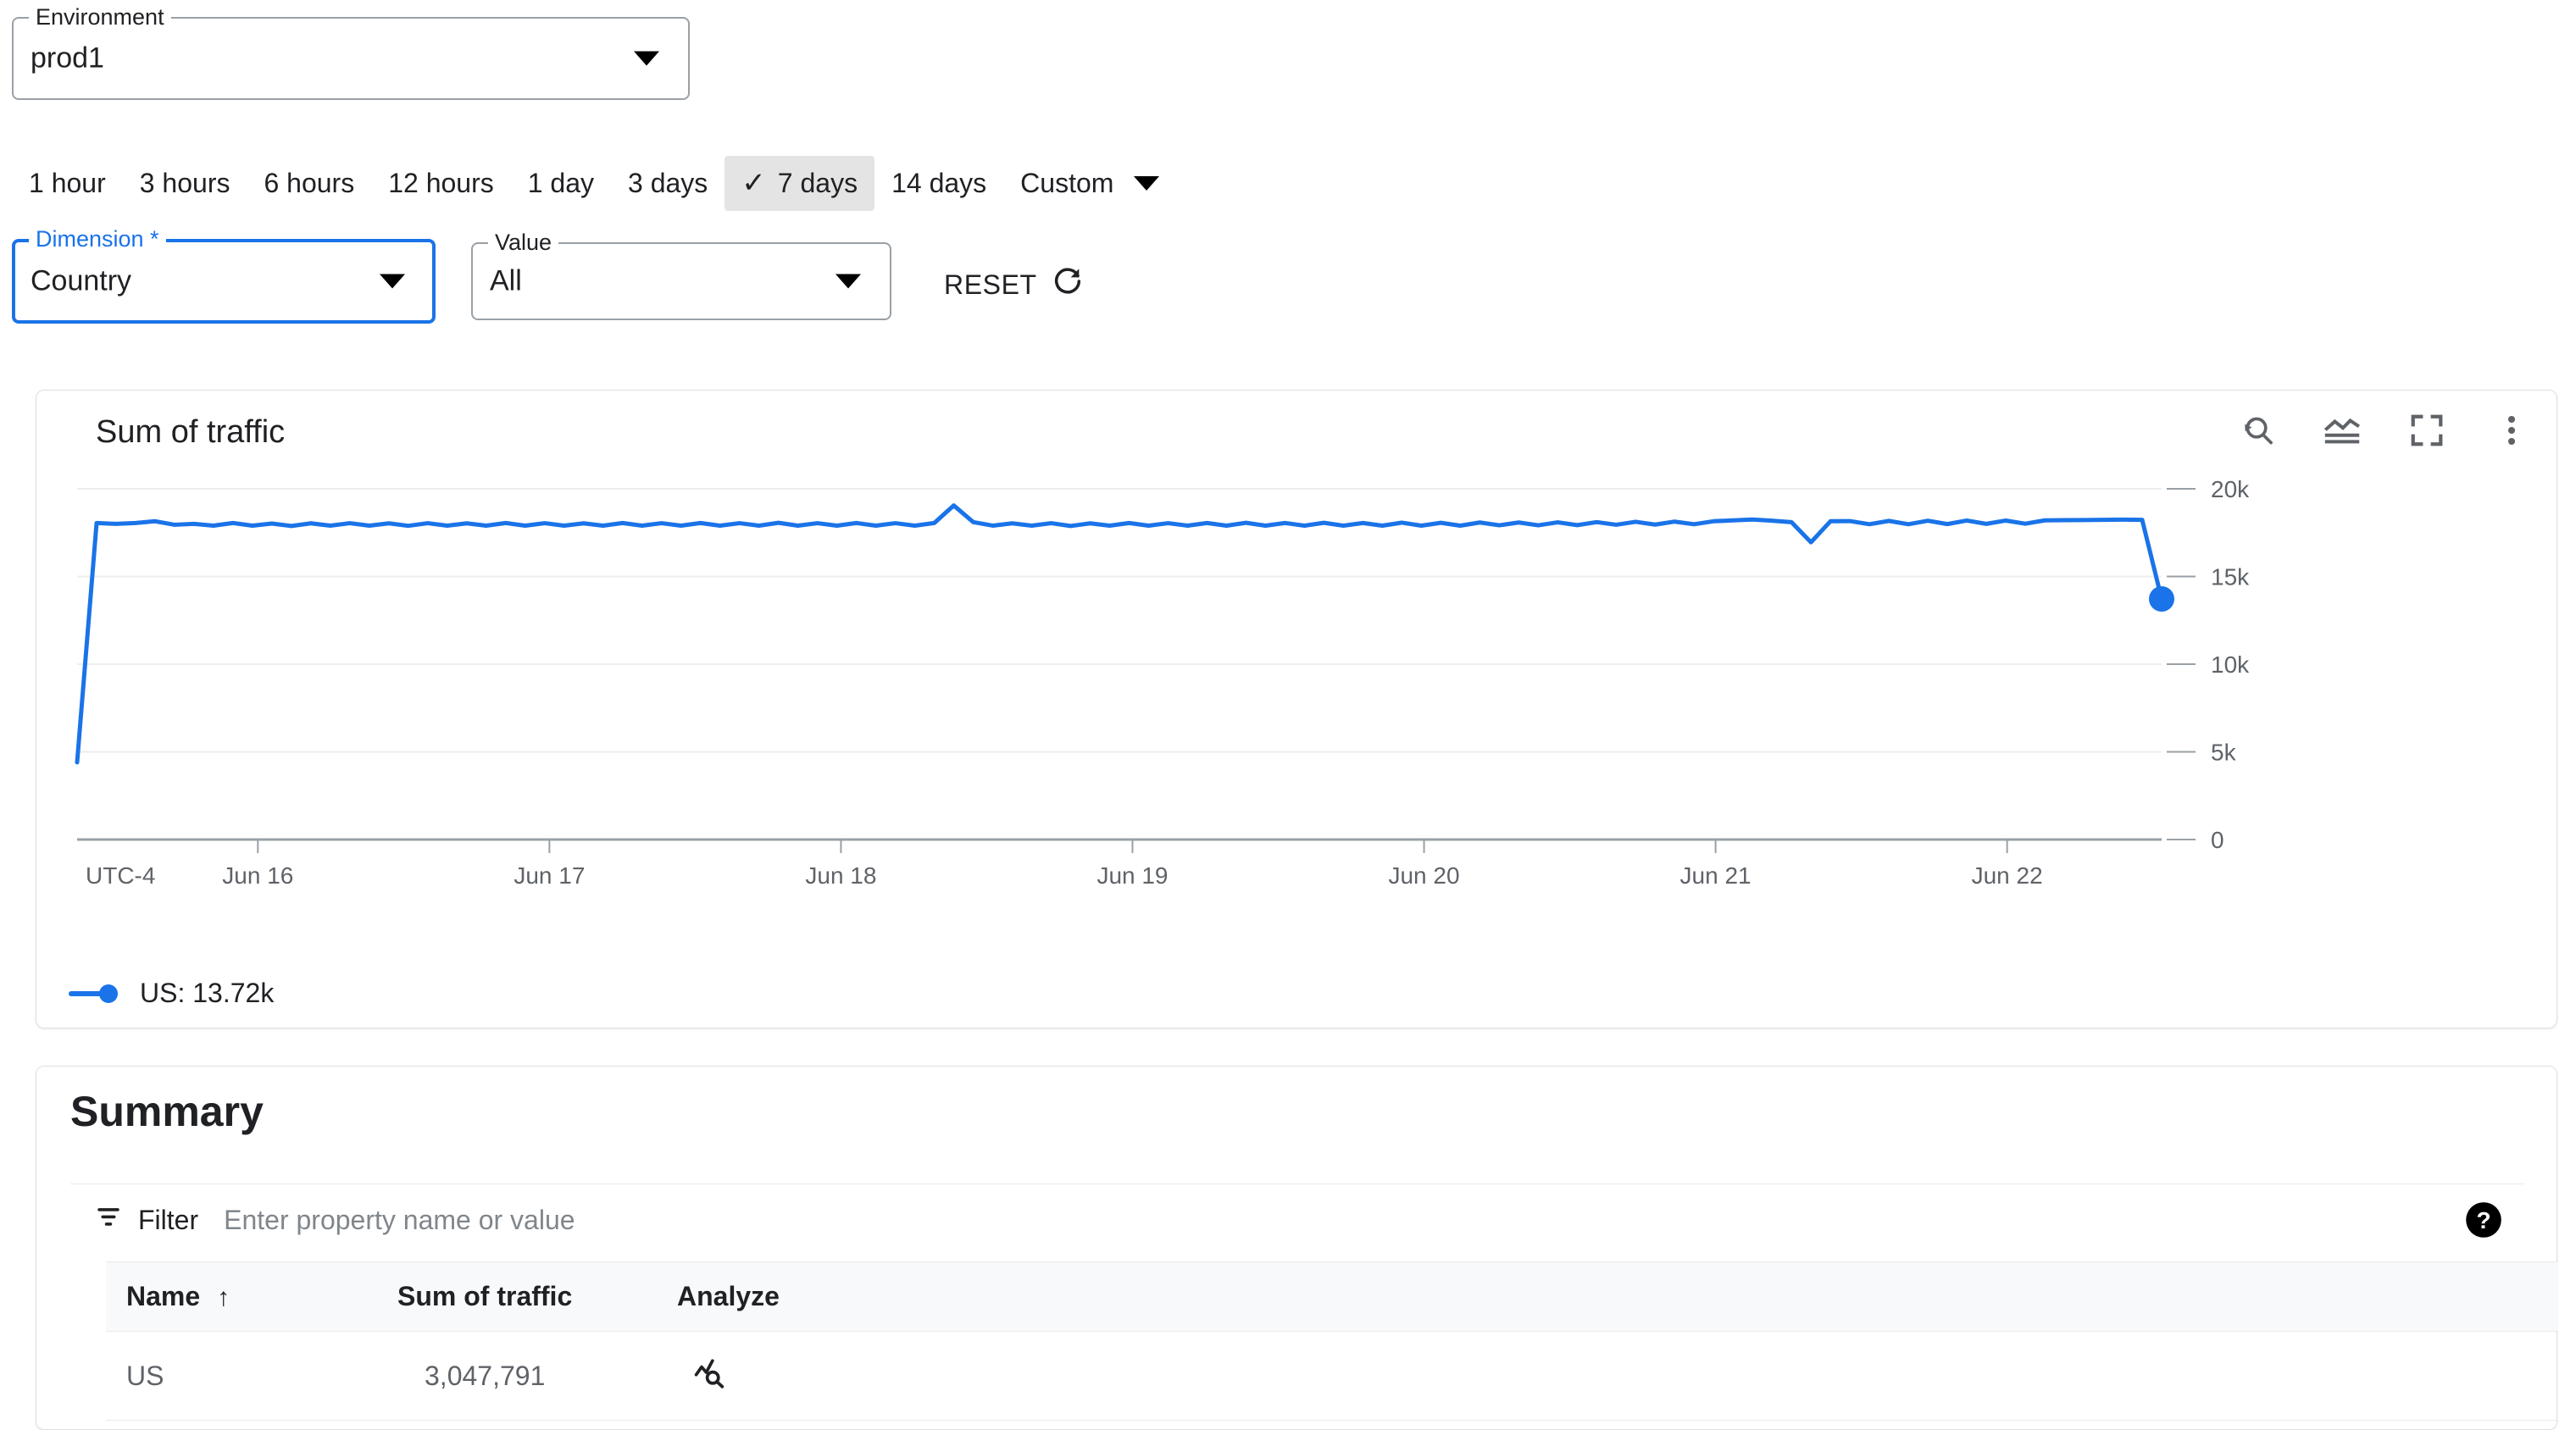 The image size is (2576, 1430). I want to click on summary-title: Summary, so click(167, 1111).